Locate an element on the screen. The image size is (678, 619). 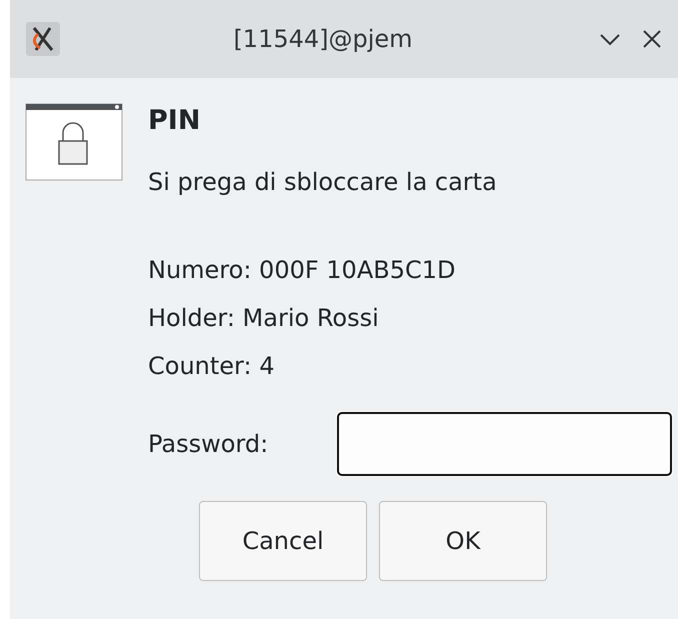
window-title: [11544]@pjem is located at coordinates (323, 39).